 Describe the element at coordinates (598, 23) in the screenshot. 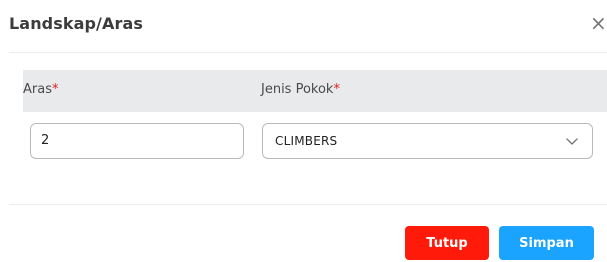

I see `close-icon: ×` at that location.